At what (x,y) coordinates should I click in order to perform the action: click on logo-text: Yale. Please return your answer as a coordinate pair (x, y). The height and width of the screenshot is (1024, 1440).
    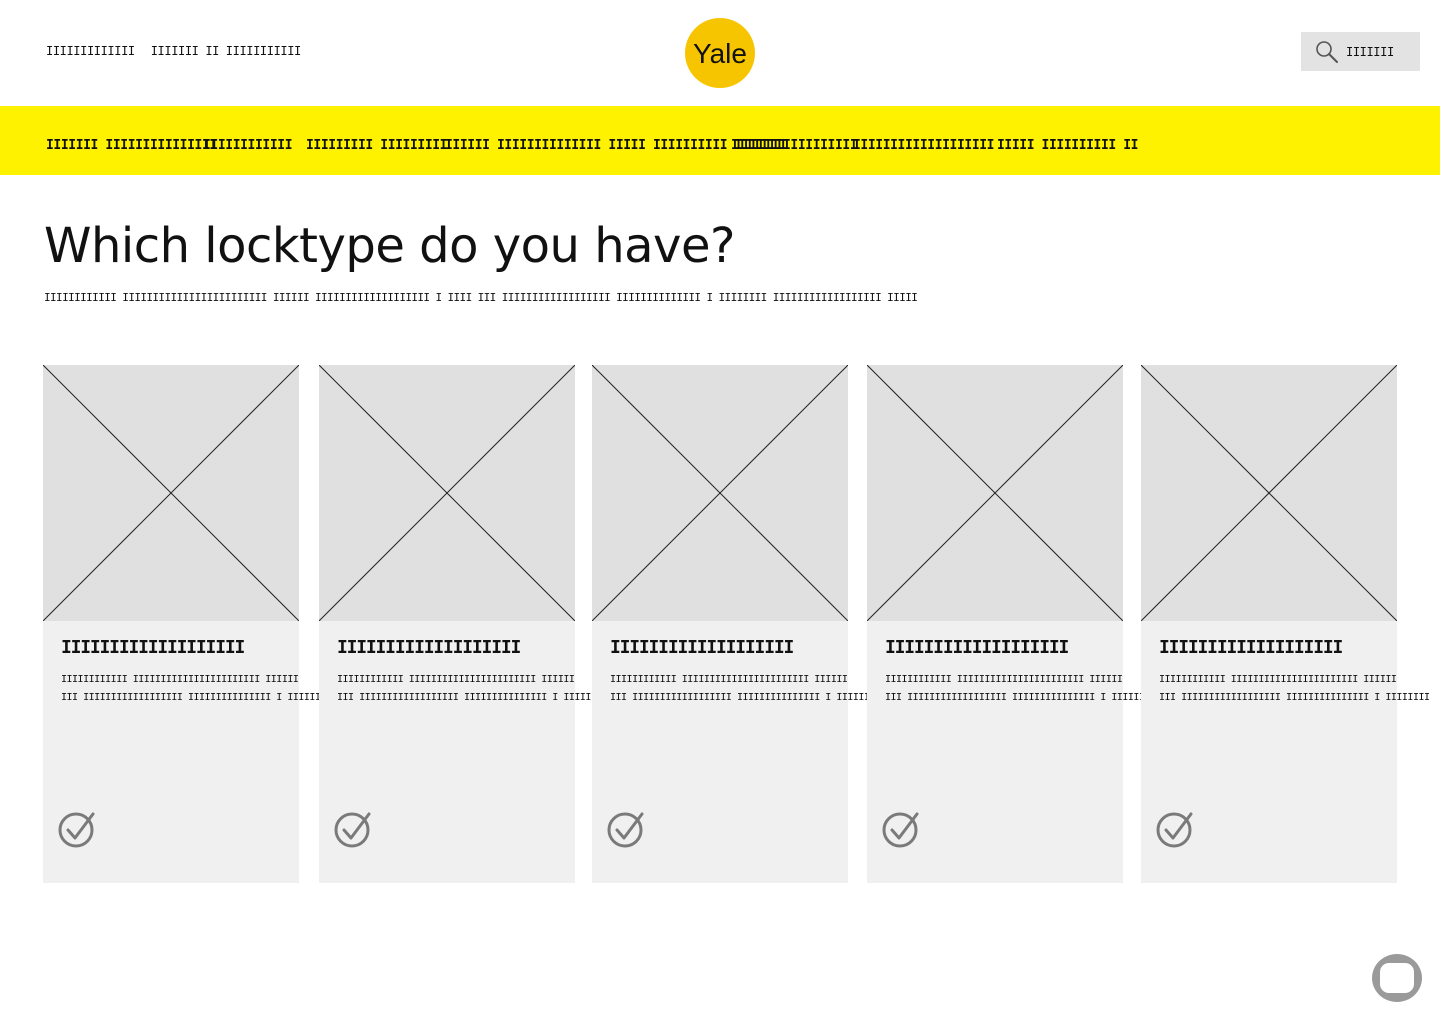
    Looking at the image, I should click on (720, 53).